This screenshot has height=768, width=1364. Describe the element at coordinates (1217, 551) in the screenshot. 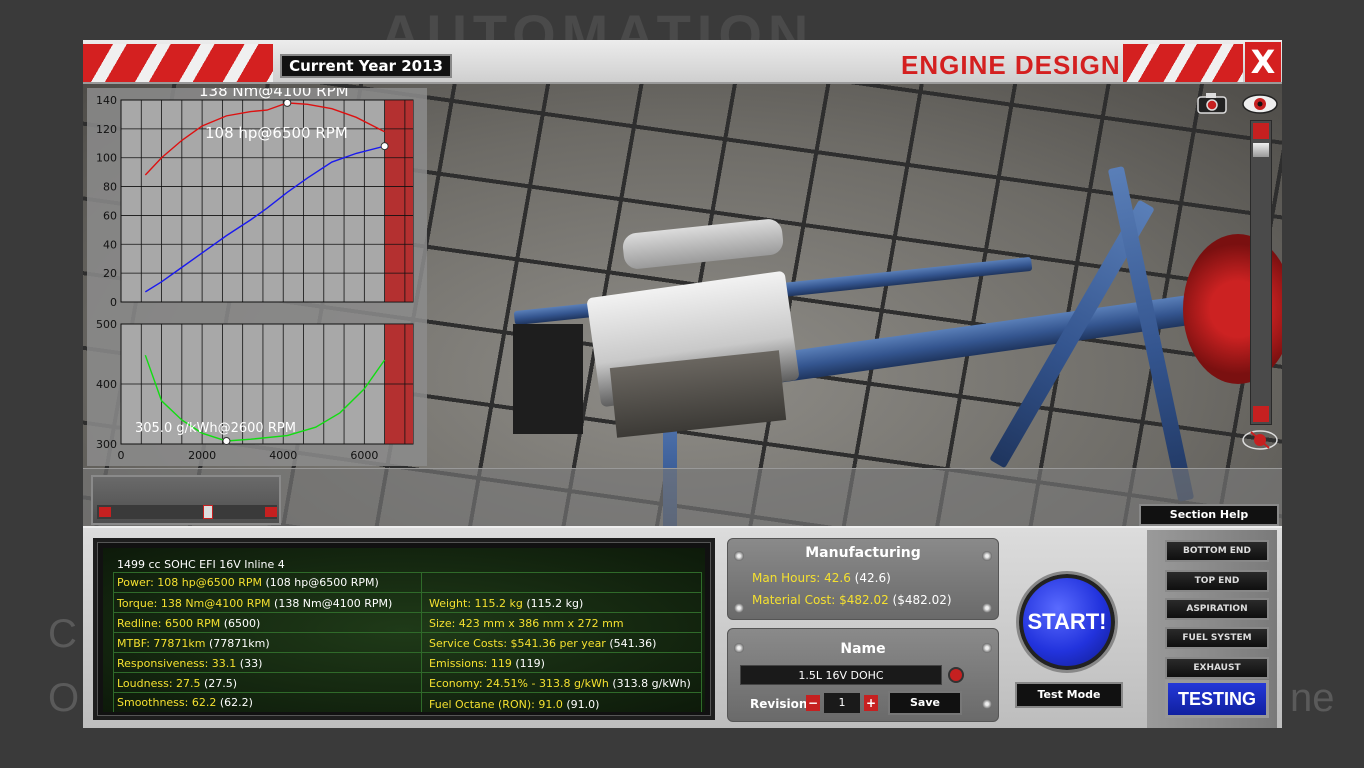

I see `section-bottom-end: BOTTOM END` at that location.